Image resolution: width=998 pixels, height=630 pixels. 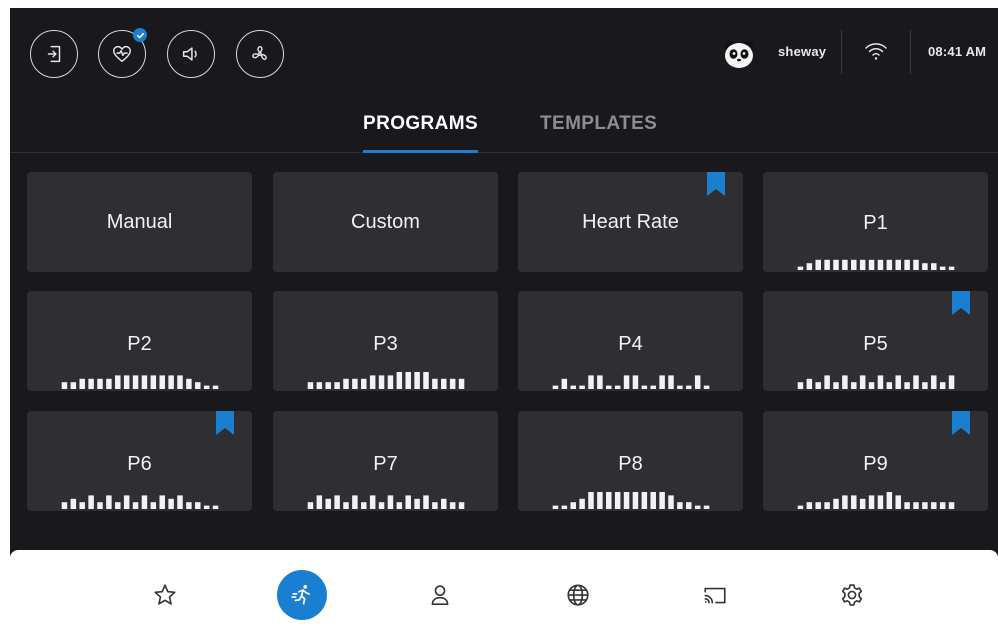 What do you see at coordinates (54, 54) in the screenshot?
I see `exit-button` at bounding box center [54, 54].